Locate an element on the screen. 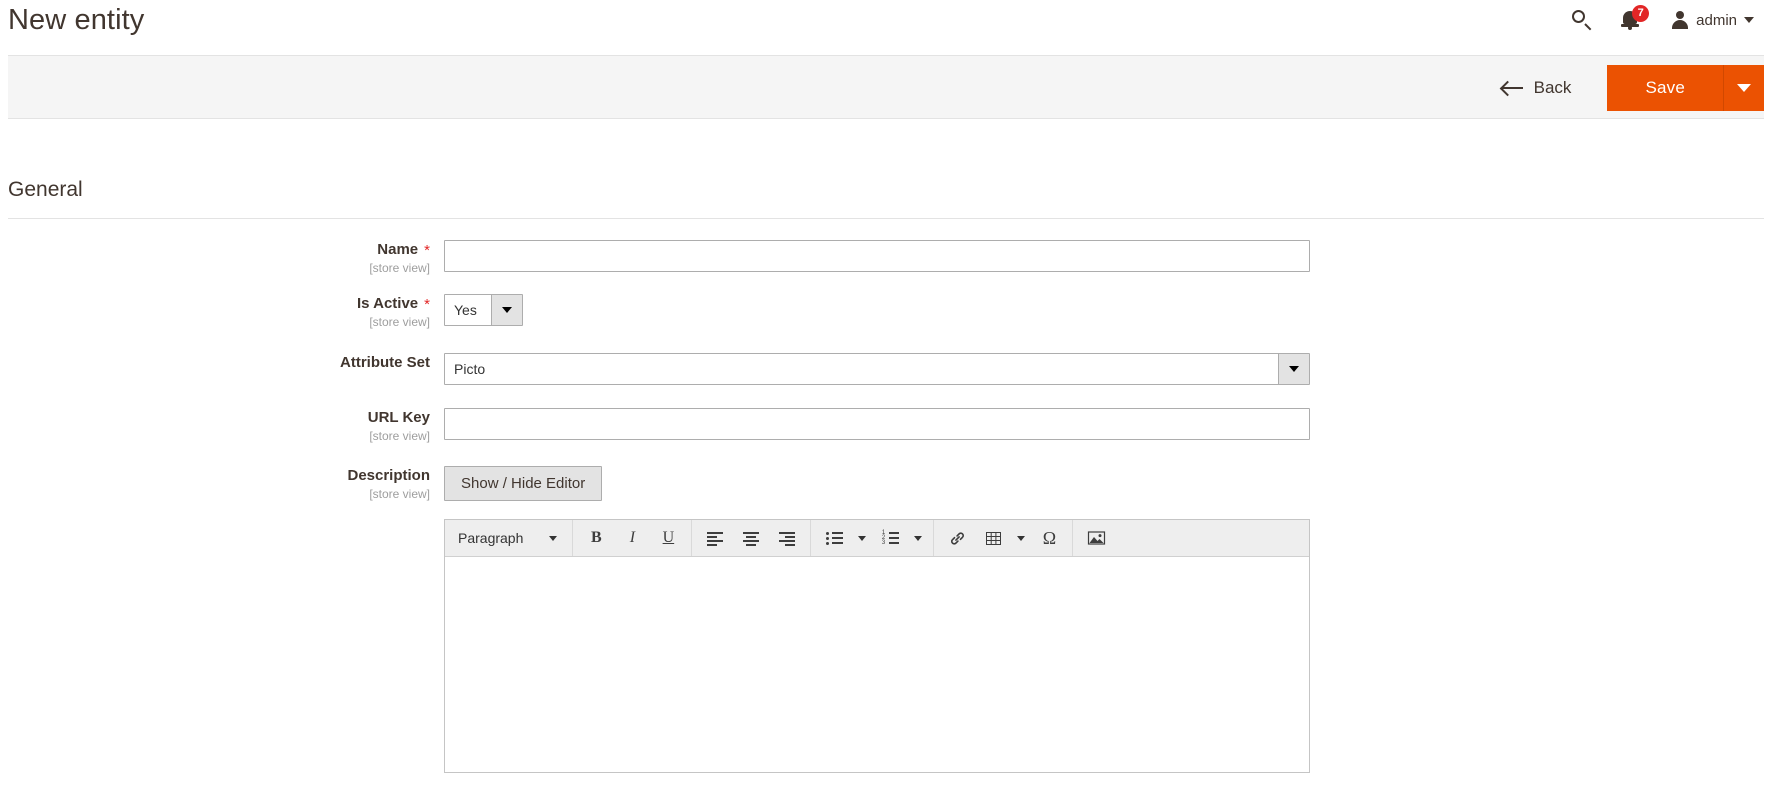  field-row-url-key: URL Key [store view] is located at coordinates (886, 426).